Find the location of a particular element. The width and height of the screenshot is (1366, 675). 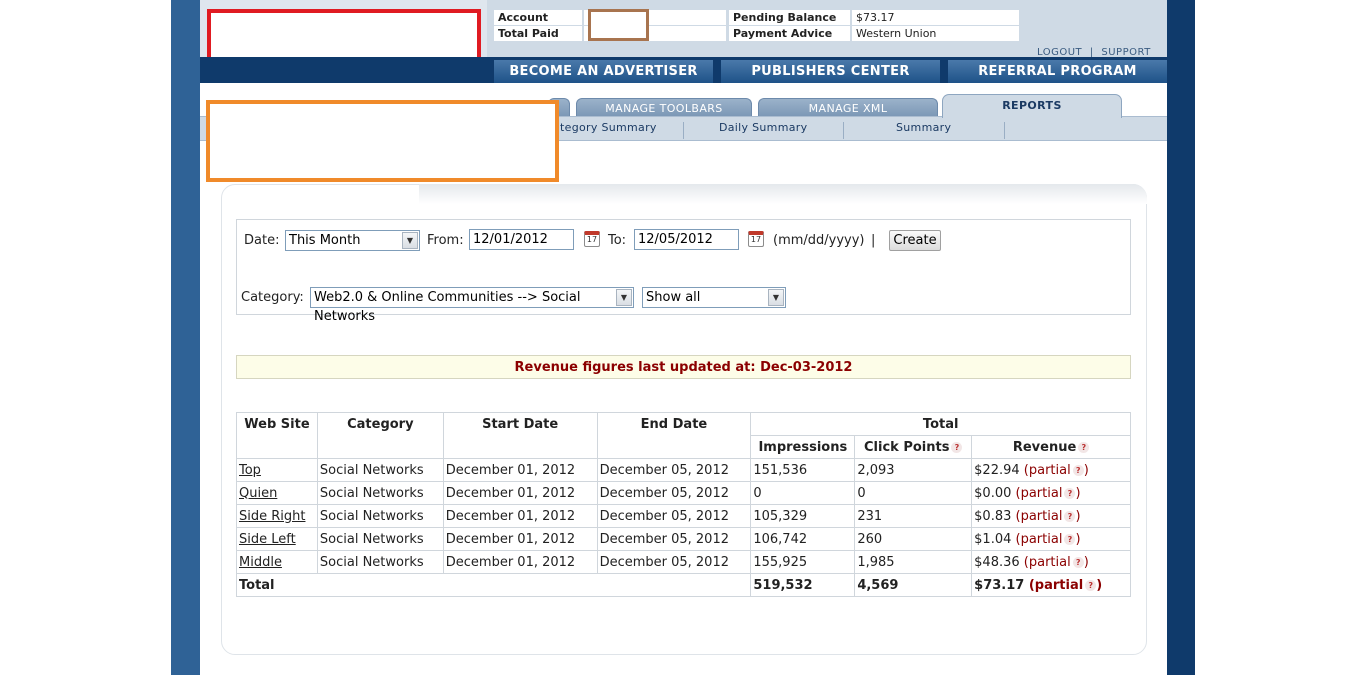

cell-clicks: 2,093 is located at coordinates (913, 470).